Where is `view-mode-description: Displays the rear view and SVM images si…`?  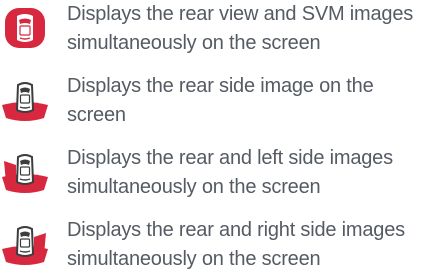
view-mode-description: Displays the rear view and SVM images si… is located at coordinates (240, 28).